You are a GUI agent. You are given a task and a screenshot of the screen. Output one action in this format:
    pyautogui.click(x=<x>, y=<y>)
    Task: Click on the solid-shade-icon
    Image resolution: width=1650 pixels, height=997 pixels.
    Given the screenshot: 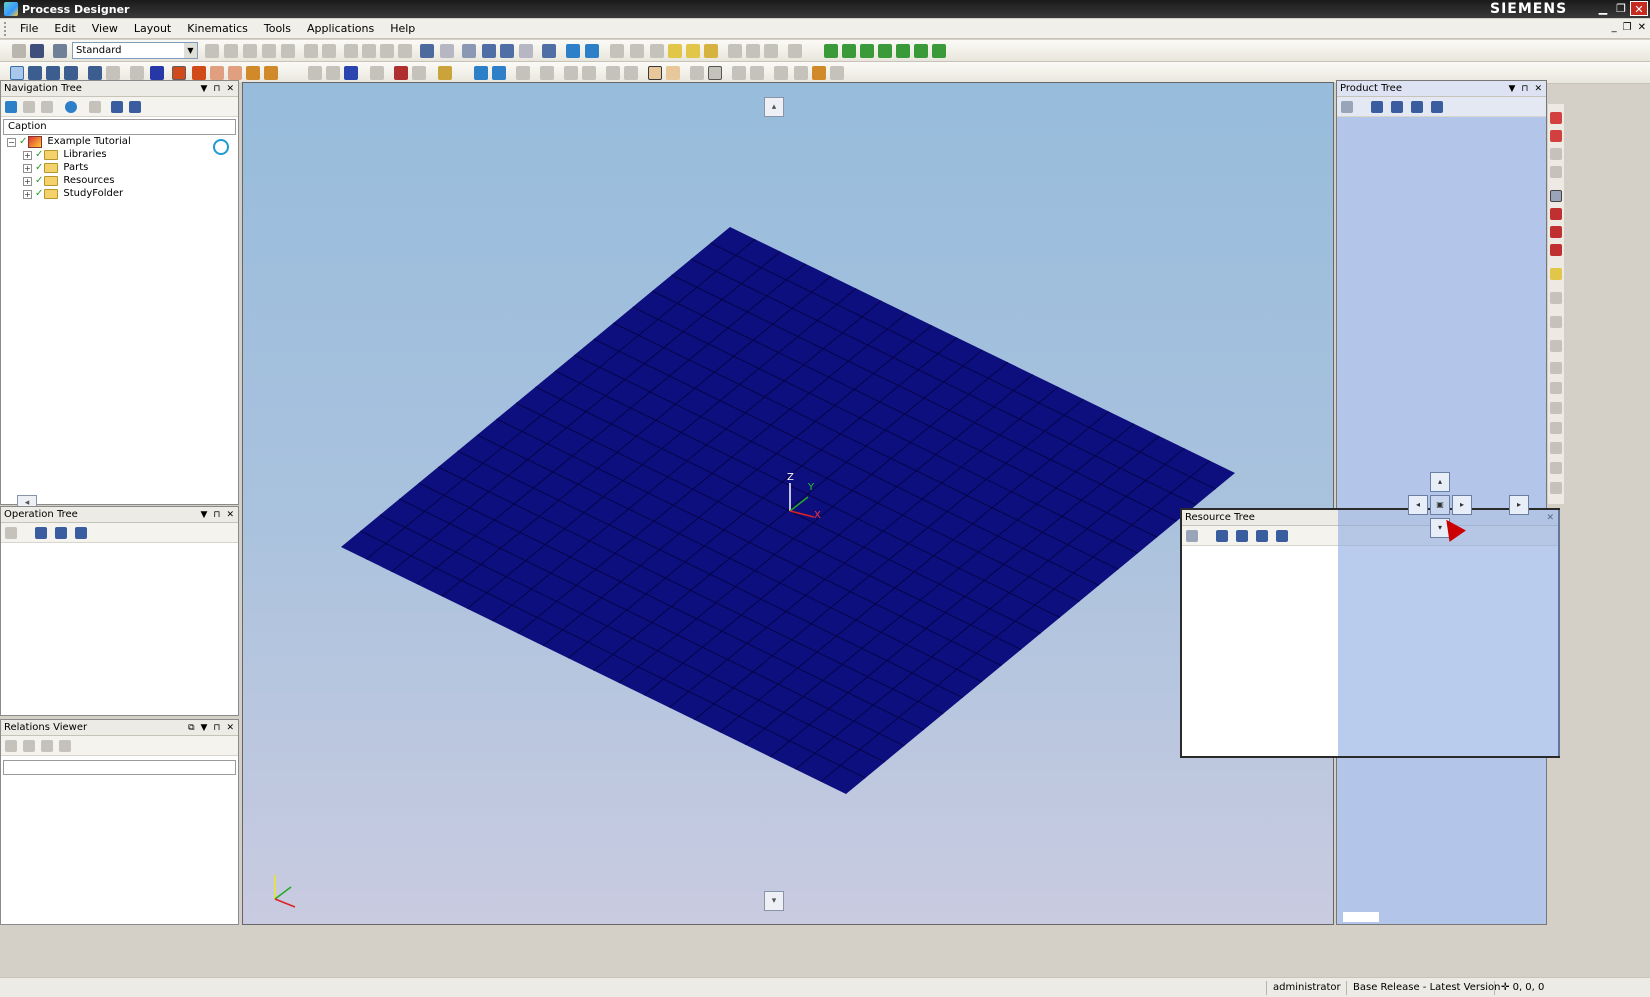 What is the action you would take?
    pyautogui.click(x=179, y=73)
    